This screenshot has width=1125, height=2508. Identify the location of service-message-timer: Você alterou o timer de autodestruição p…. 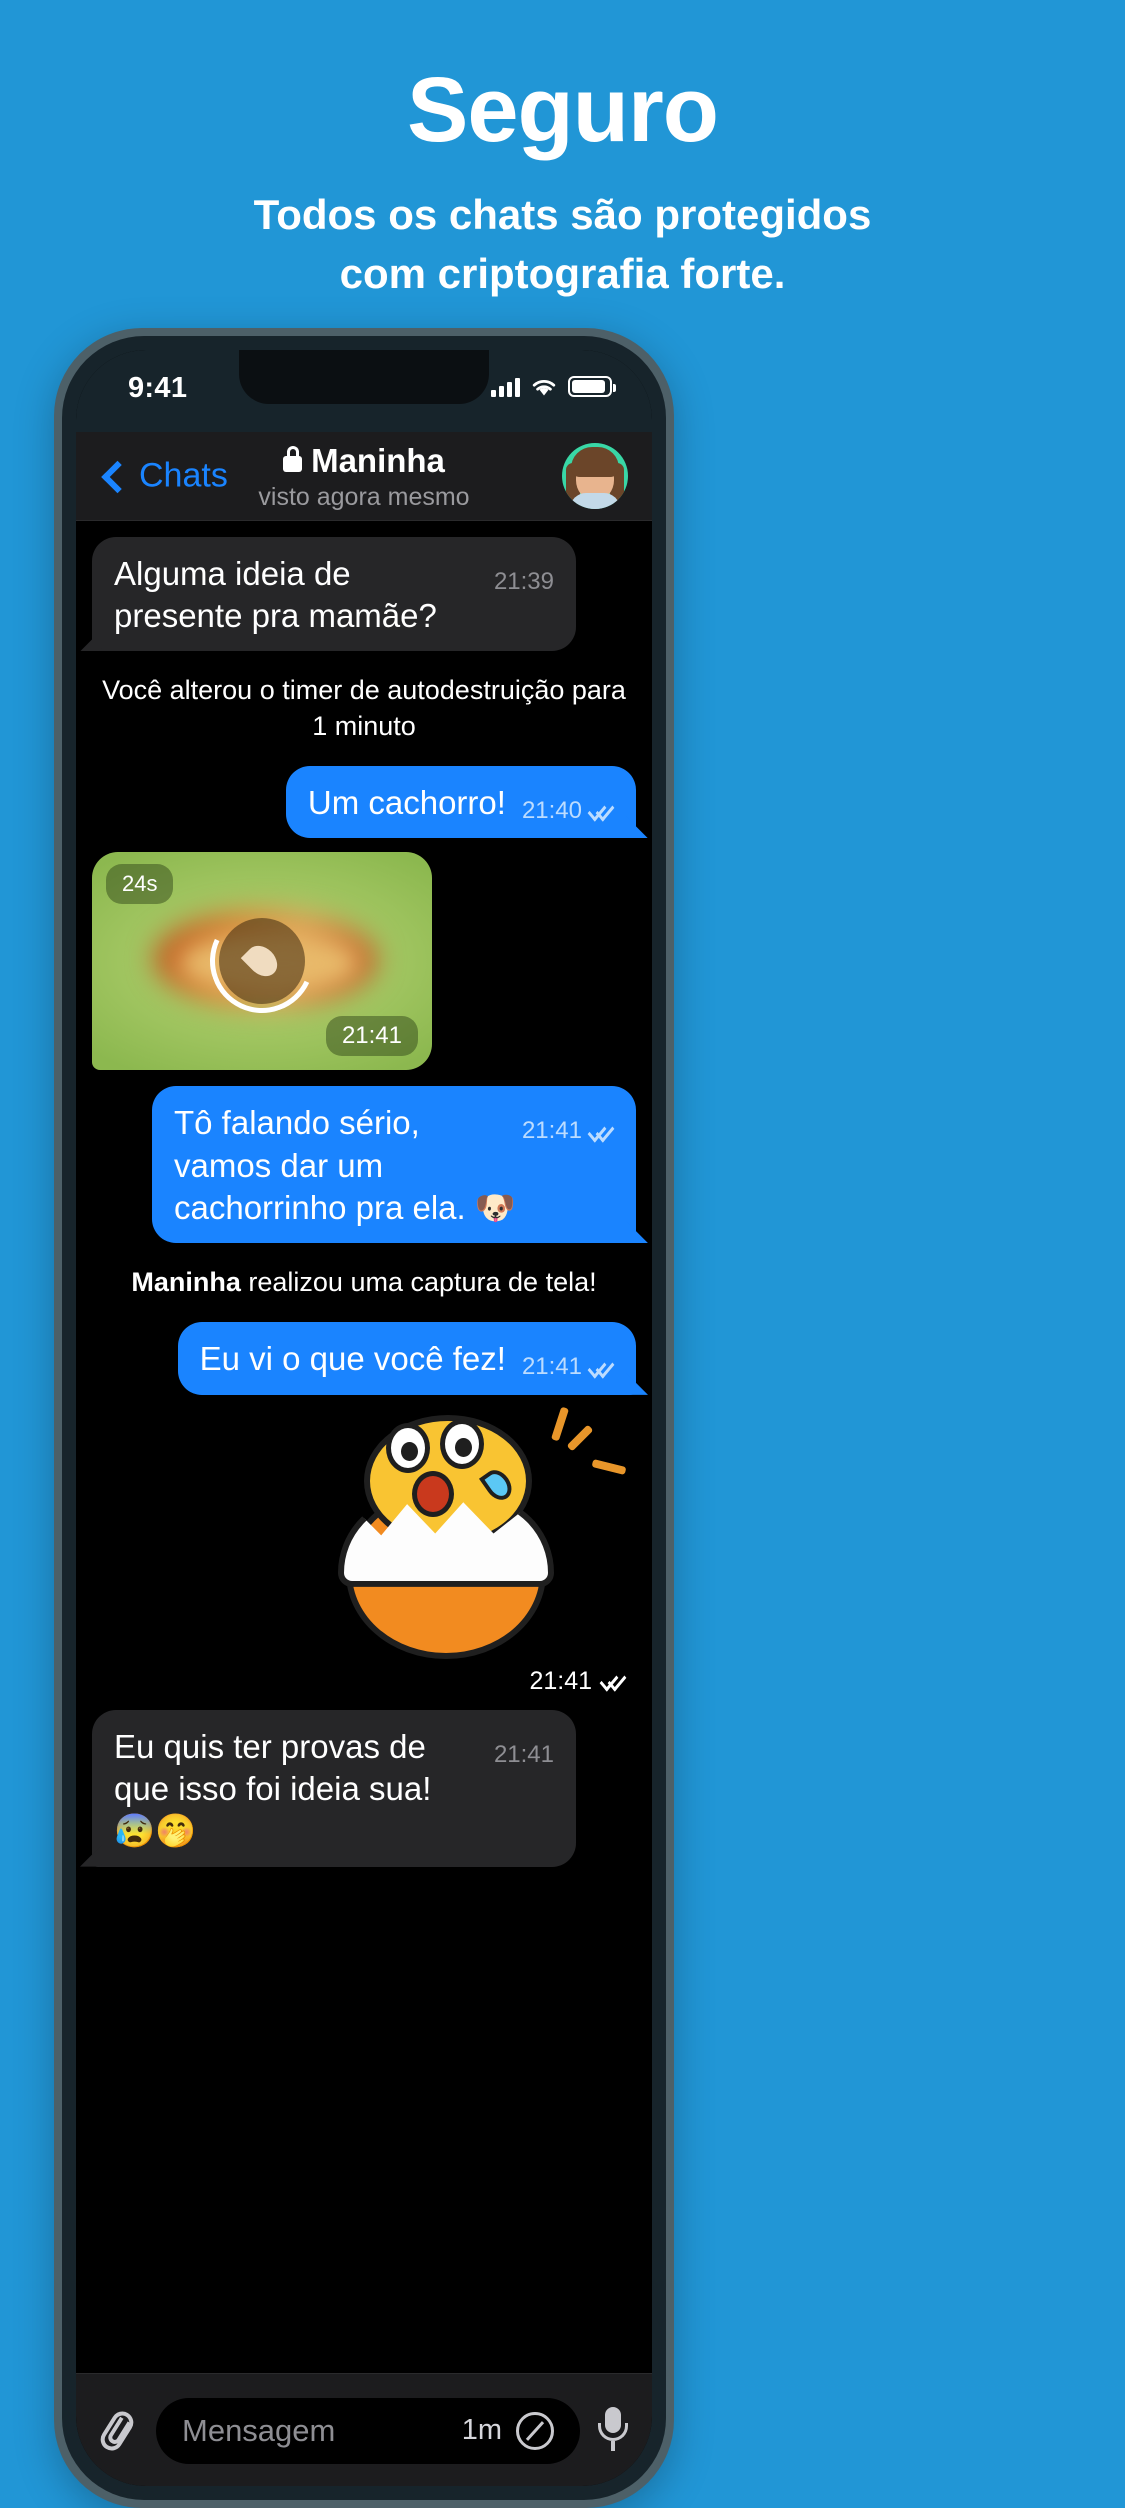
(364, 709).